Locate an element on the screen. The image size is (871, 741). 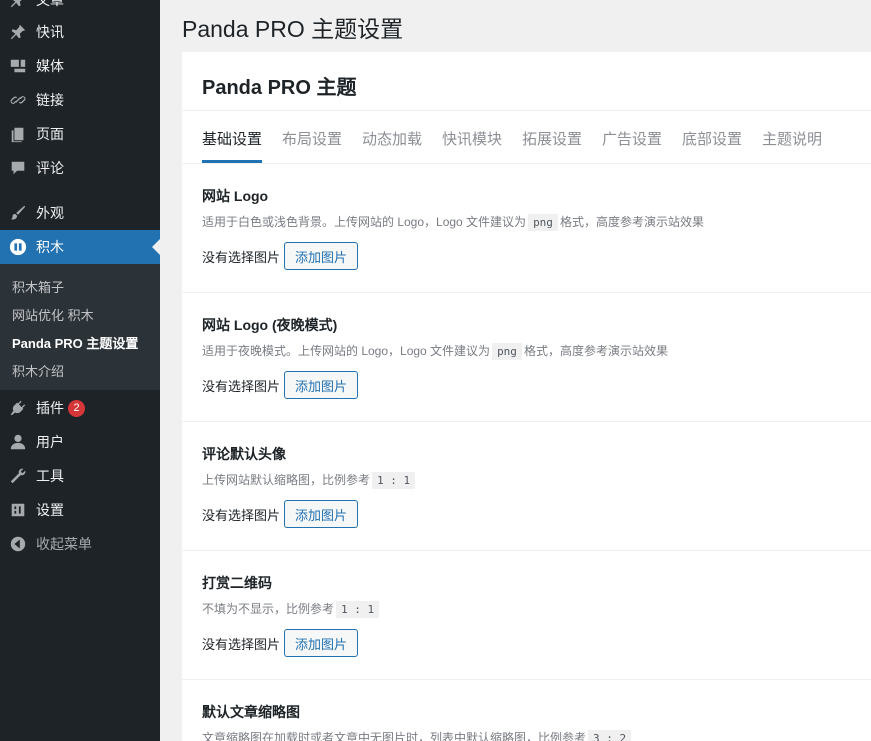
code-hint: 3 : 2 is located at coordinates (610, 735).